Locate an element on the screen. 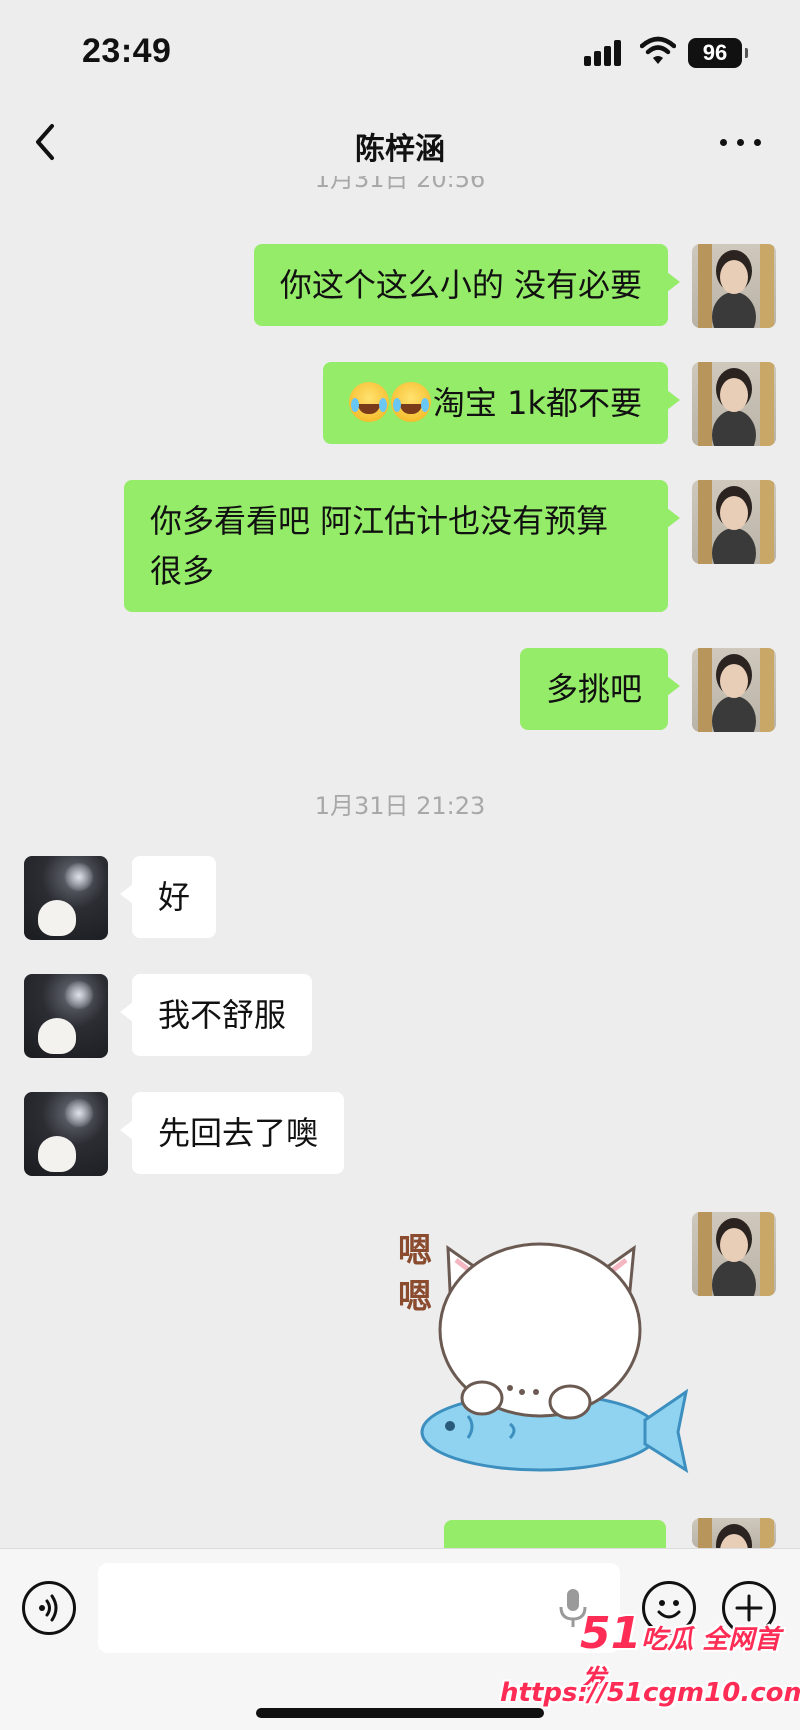 The height and width of the screenshot is (1730, 800). message-text-line: 你多看看吧 阿江估计也没有预算 is located at coordinates (379, 521).